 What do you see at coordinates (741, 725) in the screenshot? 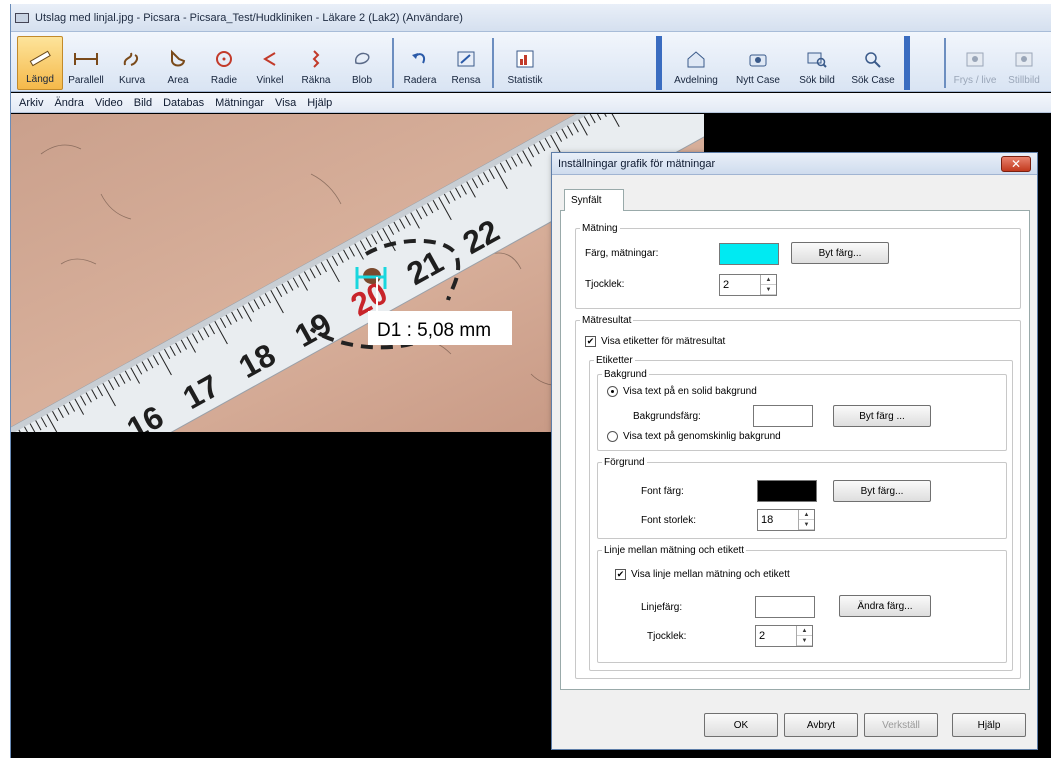
I see `ok-button: OK` at bounding box center [741, 725].